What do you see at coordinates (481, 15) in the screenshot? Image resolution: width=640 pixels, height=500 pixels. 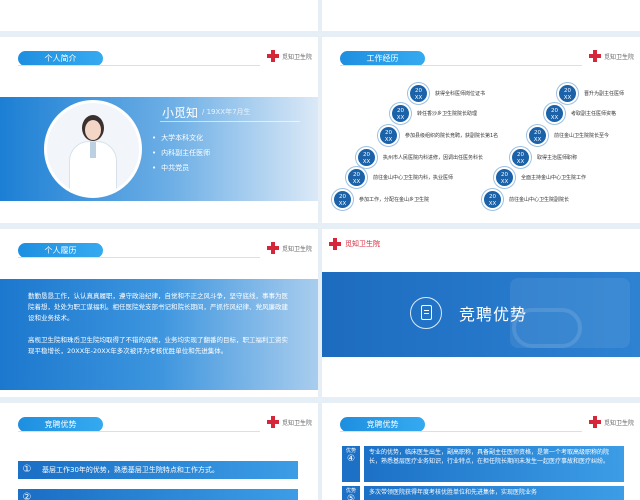 I see `slide-top-right` at bounding box center [481, 15].